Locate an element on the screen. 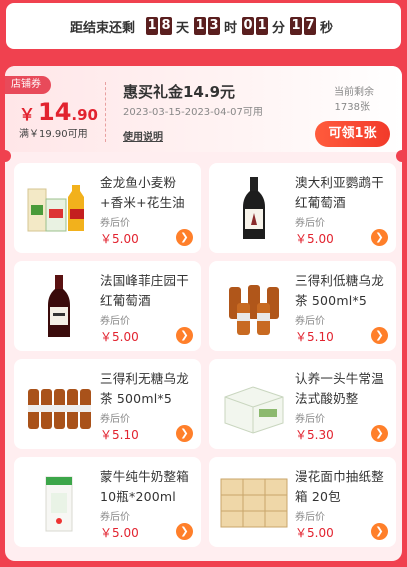 The height and width of the screenshot is (567, 407). product-price: ￥5.30 is located at coordinates (314, 435).